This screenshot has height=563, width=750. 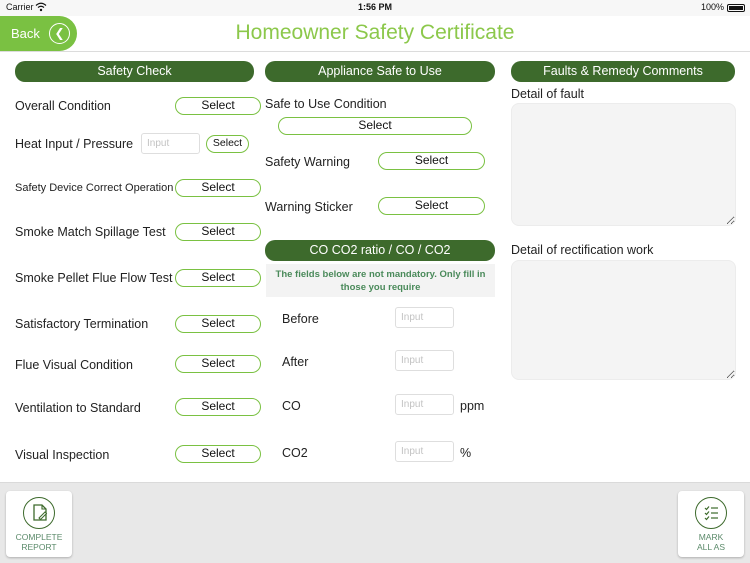 What do you see at coordinates (623, 320) in the screenshot?
I see `rectification-textarea` at bounding box center [623, 320].